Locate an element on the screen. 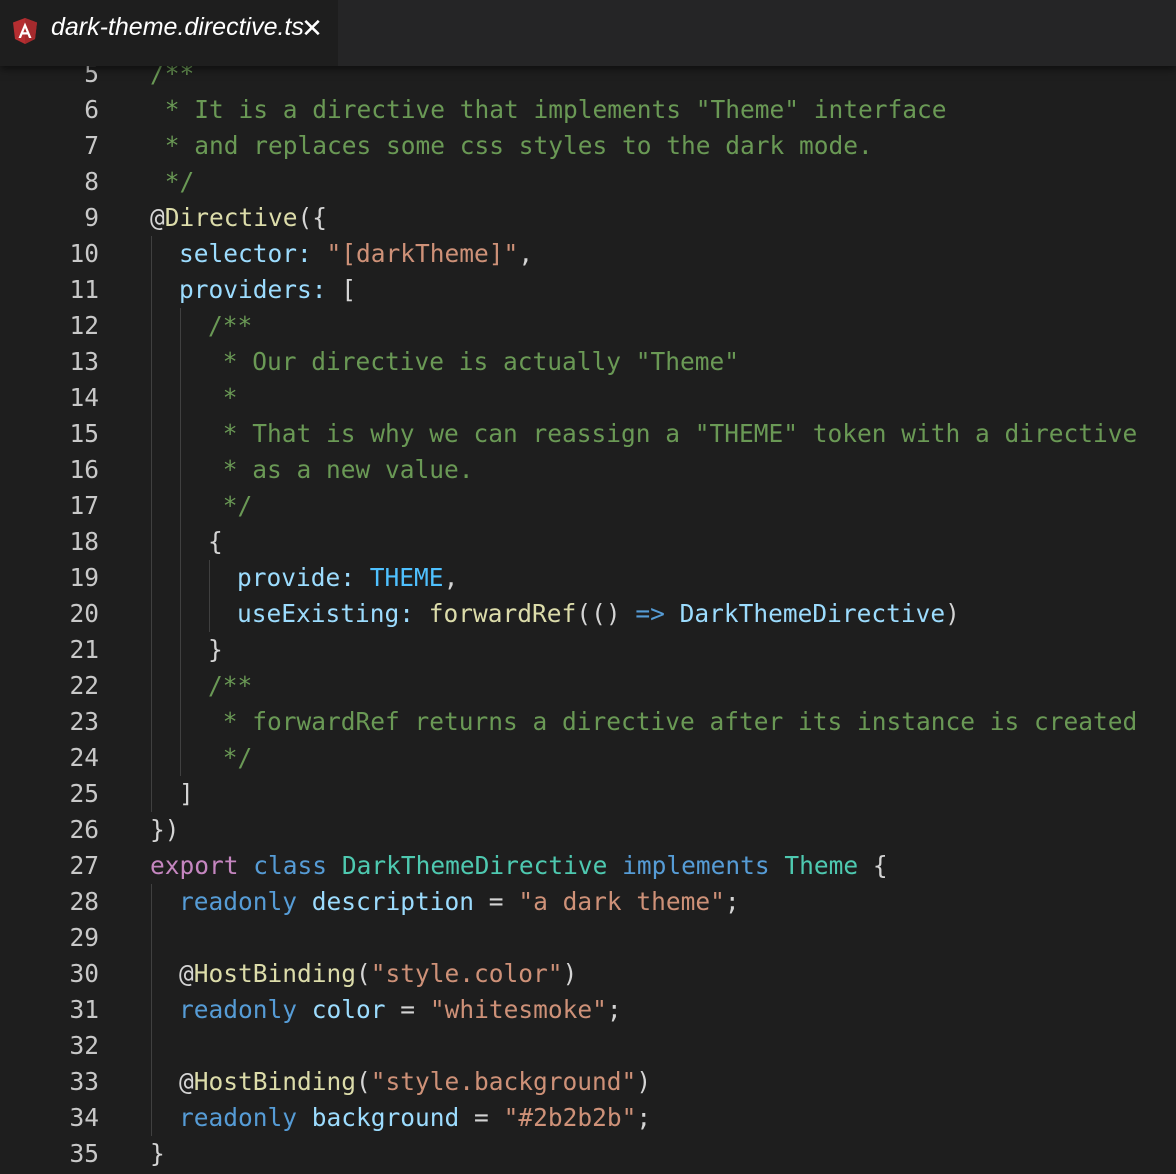 The width and height of the screenshot is (1176, 1174). code-token: } is located at coordinates (157, 1153).